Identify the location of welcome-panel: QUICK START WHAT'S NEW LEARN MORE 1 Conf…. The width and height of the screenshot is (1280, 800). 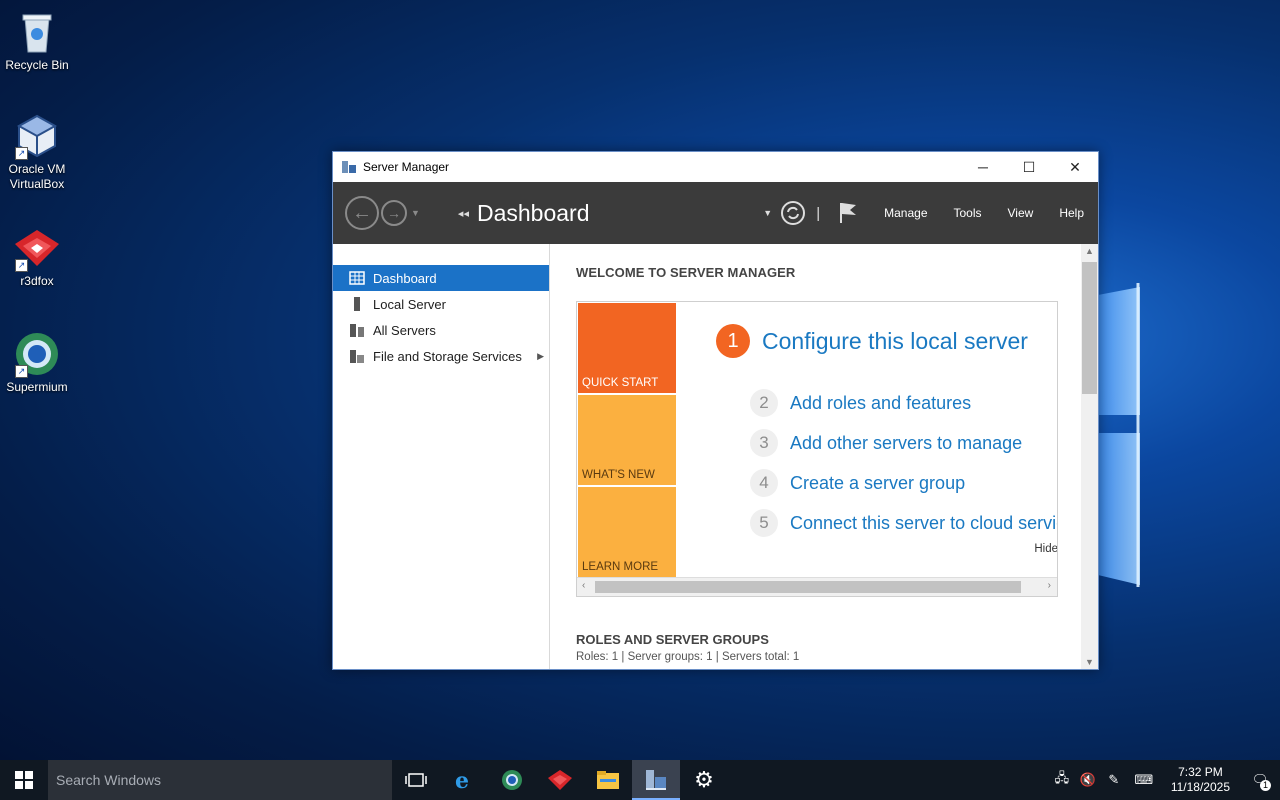
(817, 449).